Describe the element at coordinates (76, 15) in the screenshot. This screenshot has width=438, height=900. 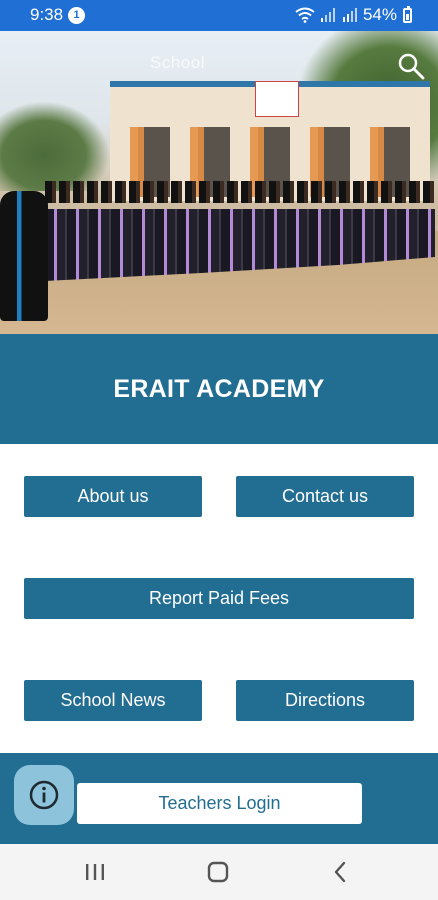
I see `notification-count-badge: 1` at that location.